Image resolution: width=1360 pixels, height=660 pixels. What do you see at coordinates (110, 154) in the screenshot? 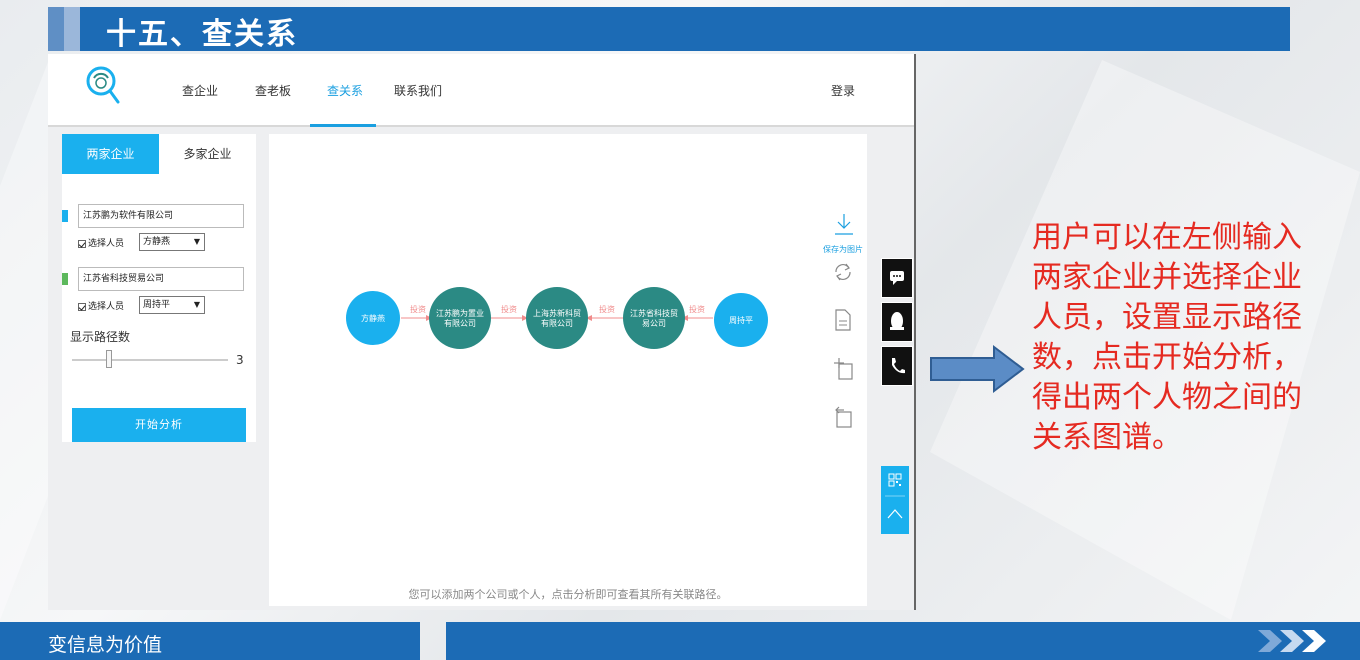
I see `tab-two-companies: 两家企业` at bounding box center [110, 154].